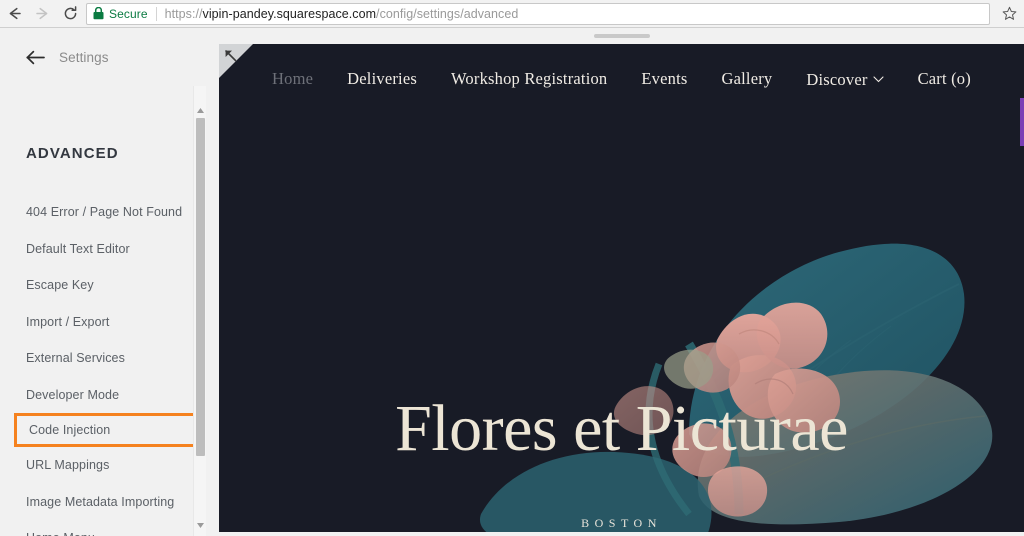 Image resolution: width=1024 pixels, height=536 pixels. Describe the element at coordinates (200, 110) in the screenshot. I see `scroll-up-arrow-icon` at that location.